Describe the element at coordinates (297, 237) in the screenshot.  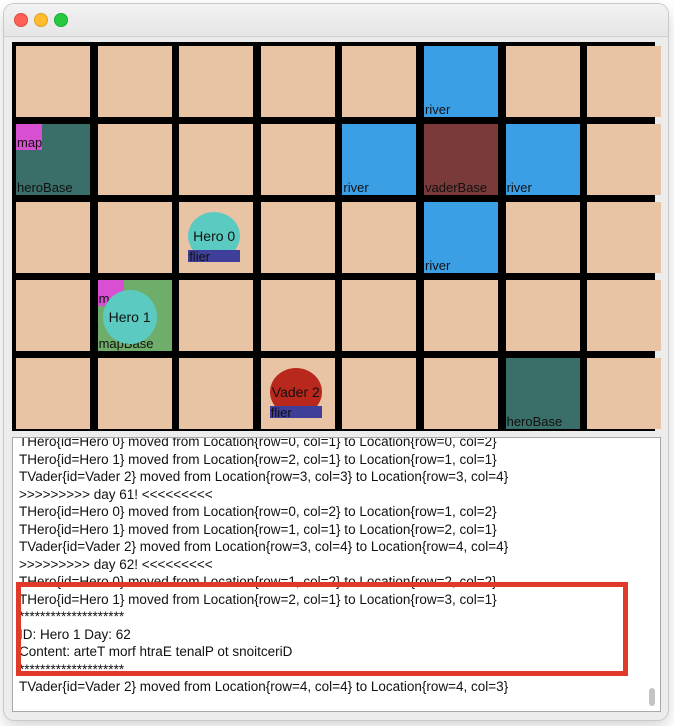
I see `board-cell-r2-c3` at that location.